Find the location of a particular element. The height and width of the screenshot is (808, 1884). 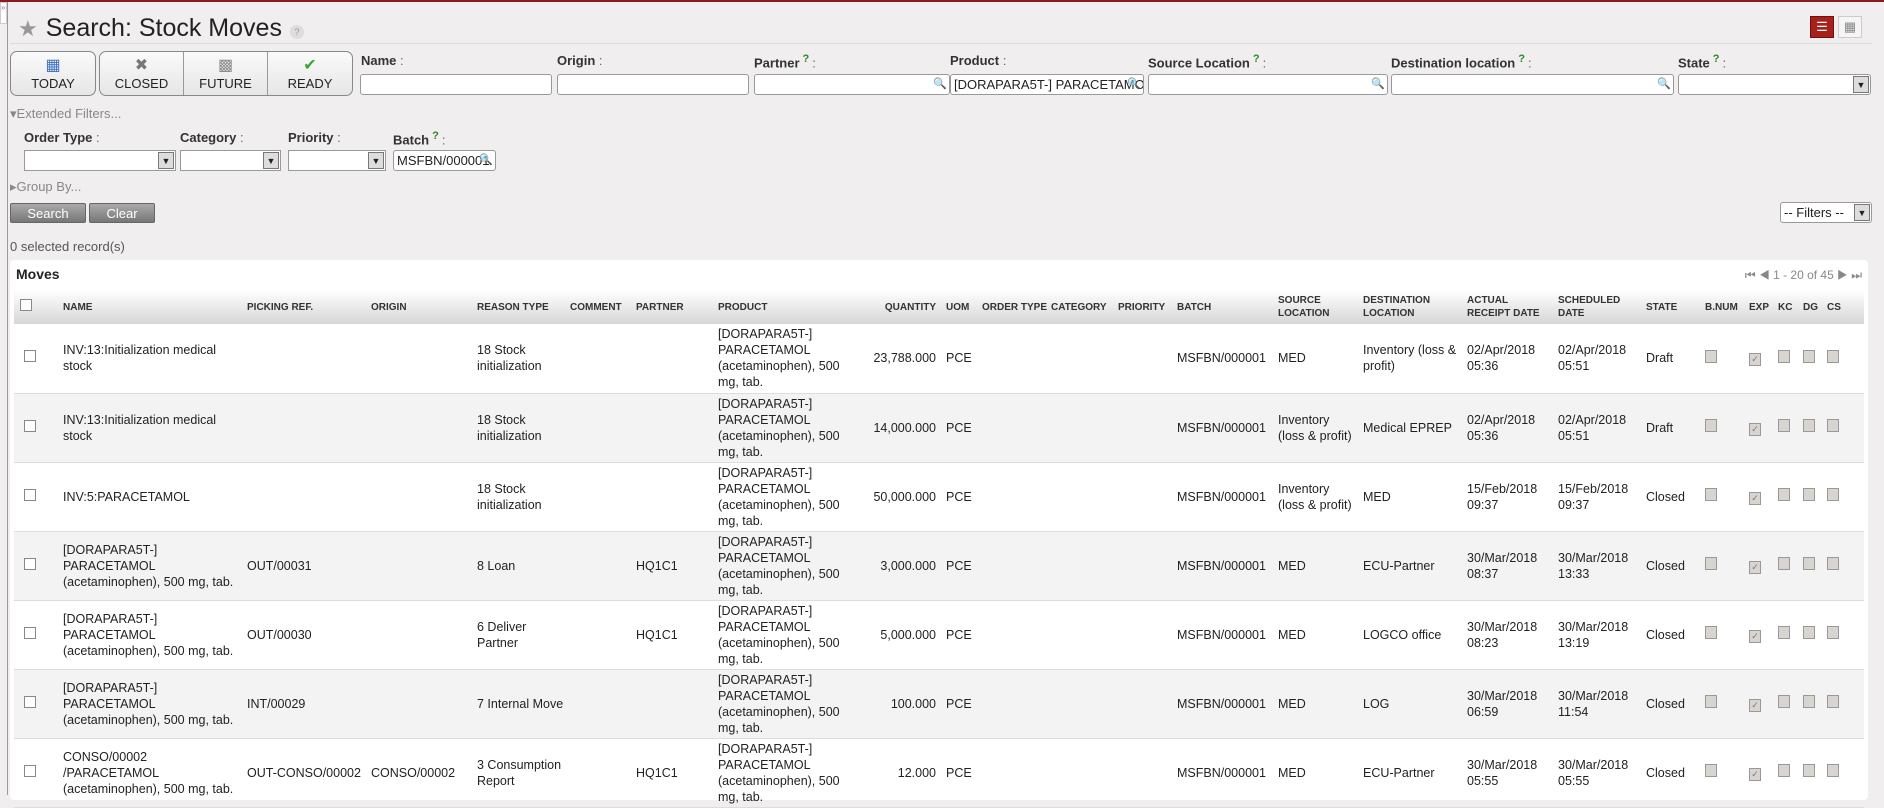

help-icon: ? is located at coordinates (296, 31).